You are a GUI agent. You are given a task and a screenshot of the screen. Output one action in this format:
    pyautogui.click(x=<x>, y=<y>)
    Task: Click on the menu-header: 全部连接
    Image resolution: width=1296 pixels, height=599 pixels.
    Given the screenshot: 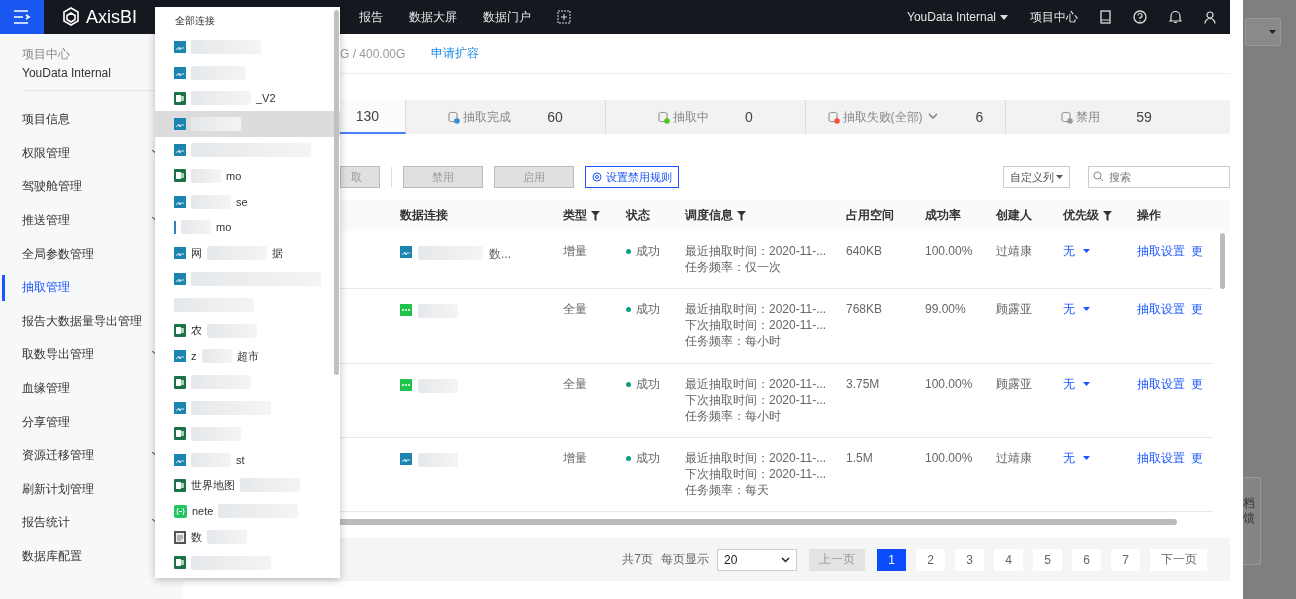 What is the action you would take?
    pyautogui.click(x=195, y=20)
    